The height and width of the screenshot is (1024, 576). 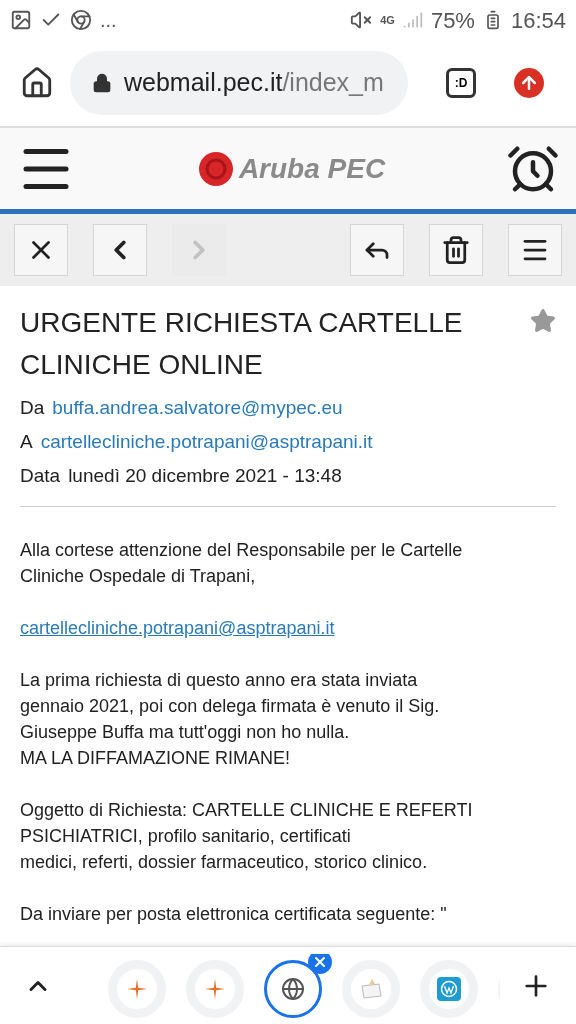 I want to click on address-bar: webmail.pec.it/index_m, so click(x=239, y=83).